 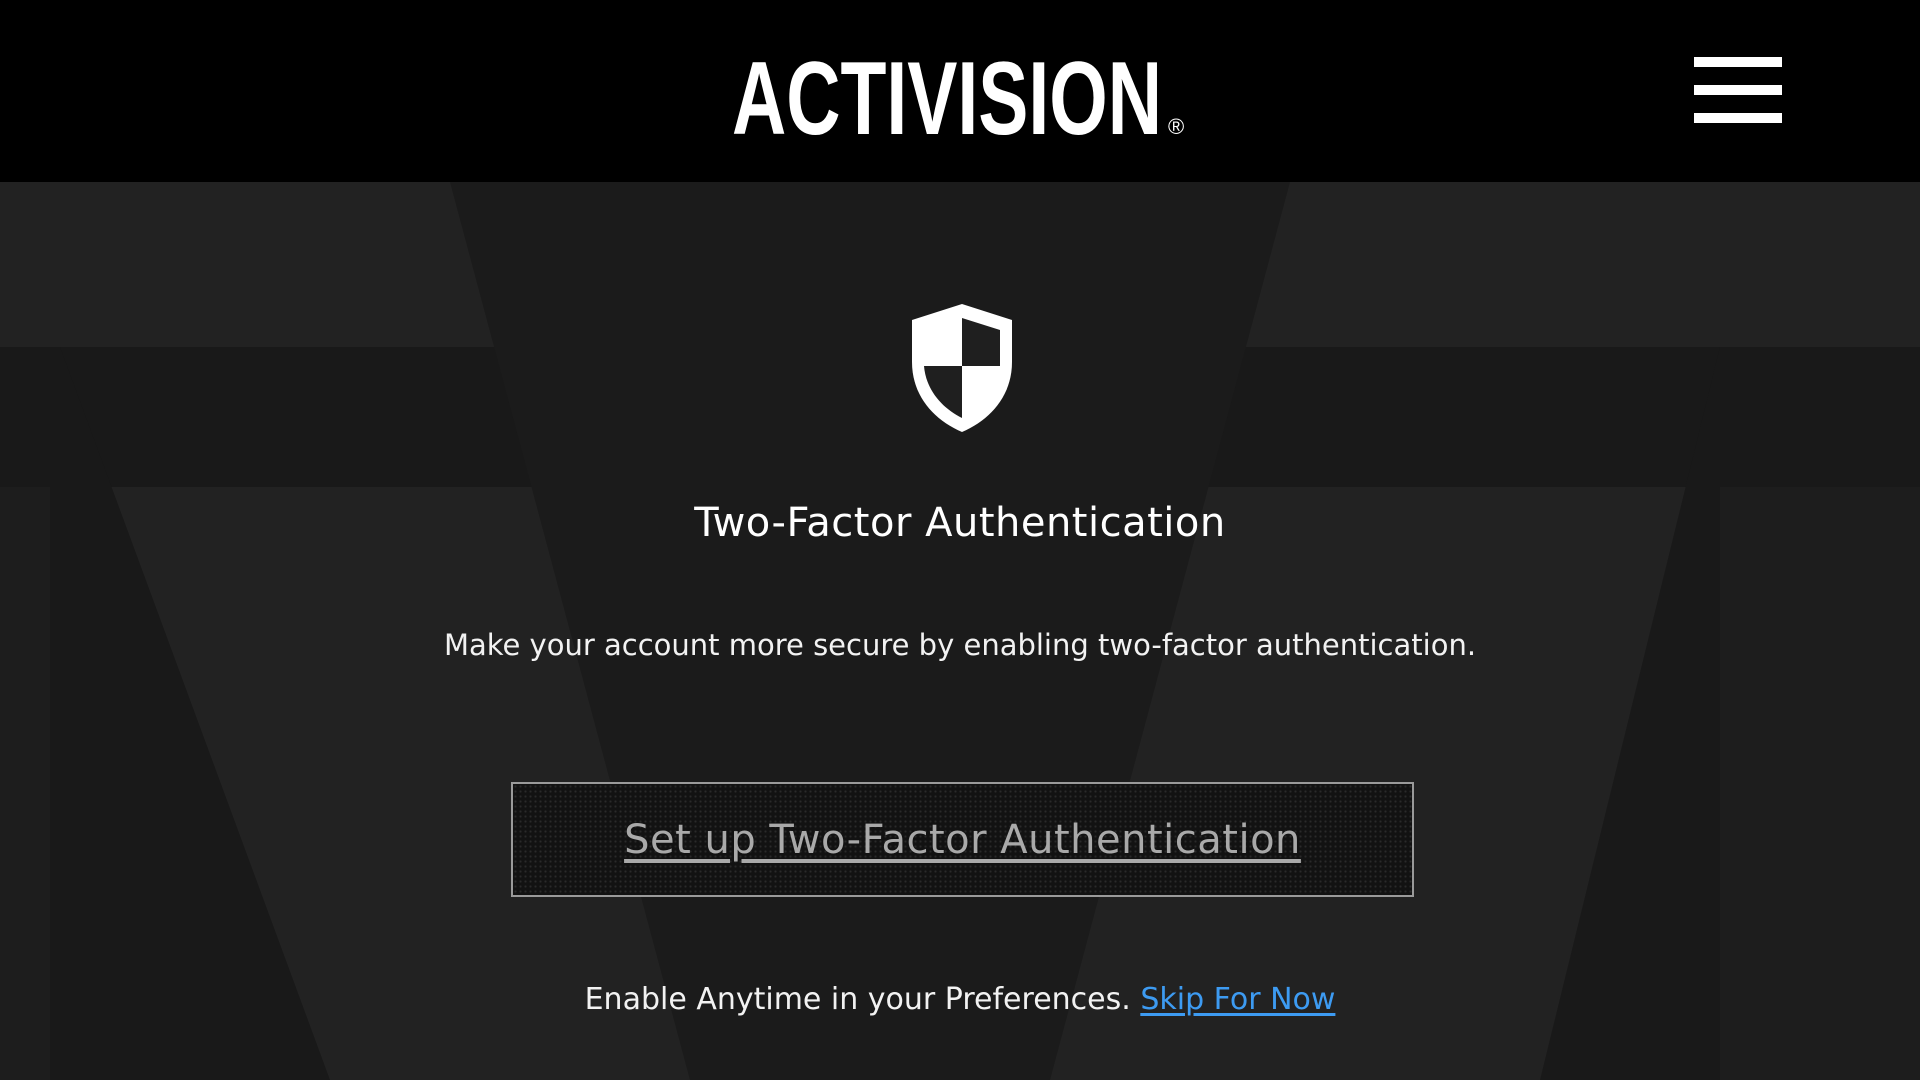 What do you see at coordinates (947, 95) in the screenshot?
I see `logo-text: ACTIVISION` at bounding box center [947, 95].